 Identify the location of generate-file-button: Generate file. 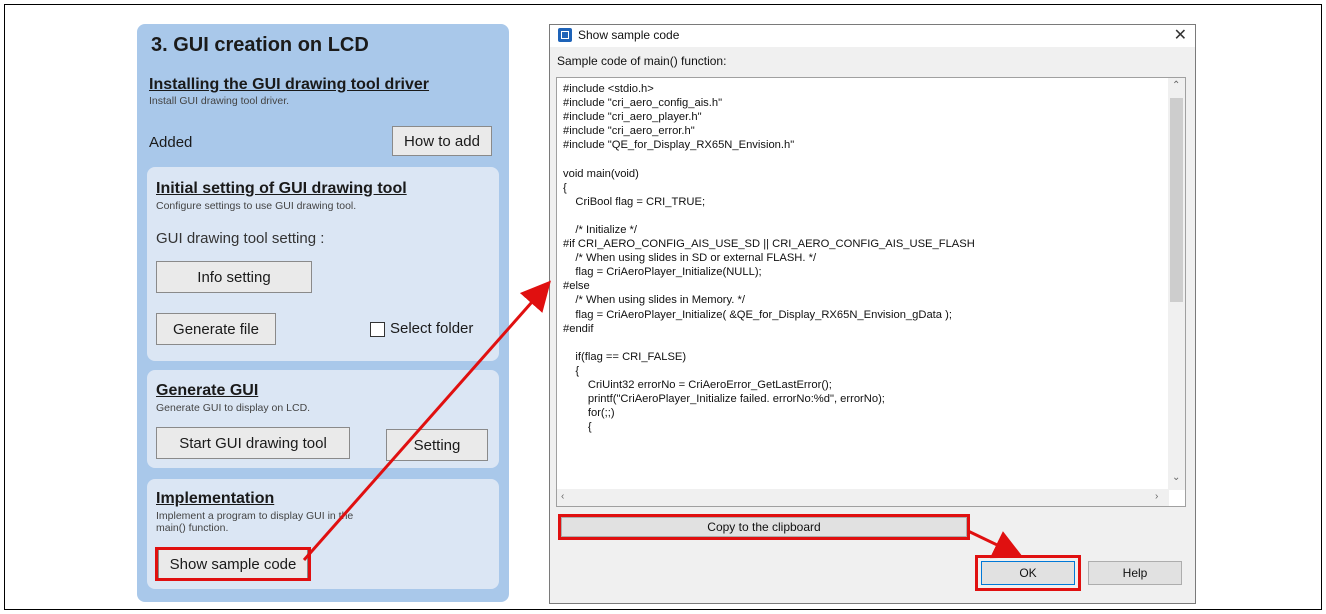
(216, 329).